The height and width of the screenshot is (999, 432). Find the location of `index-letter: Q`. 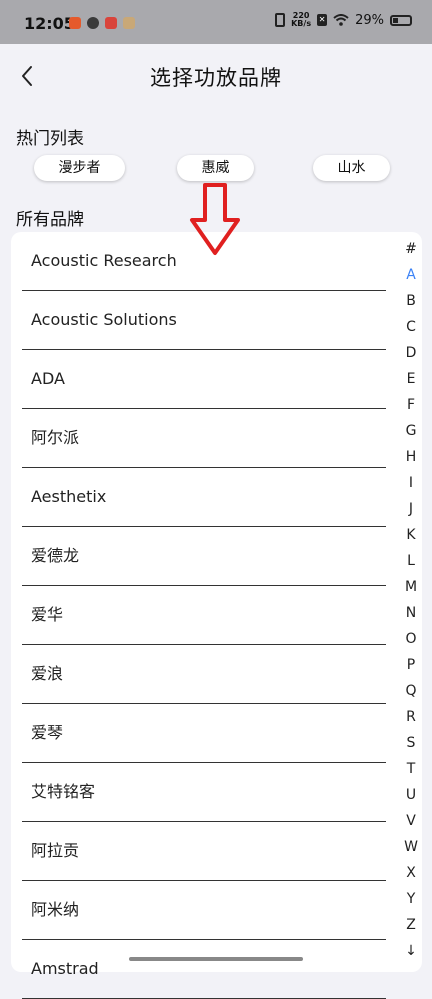

index-letter: Q is located at coordinates (411, 695).